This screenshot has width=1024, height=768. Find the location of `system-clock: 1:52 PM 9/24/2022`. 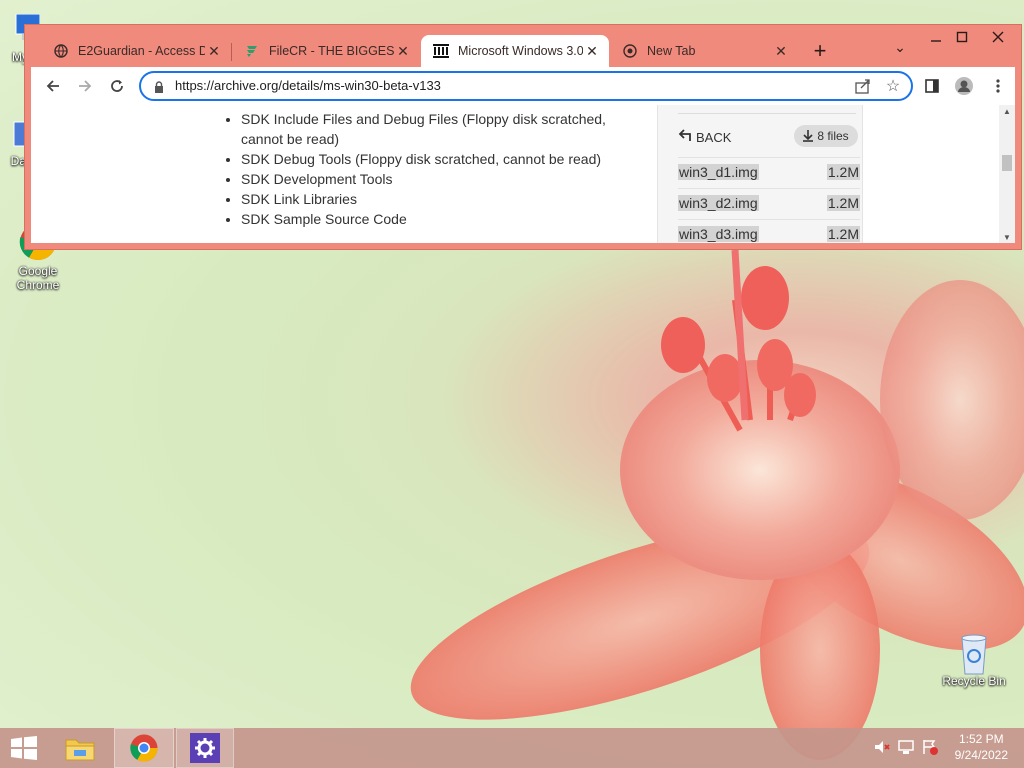

system-clock: 1:52 PM 9/24/2022 is located at coordinates (981, 747).